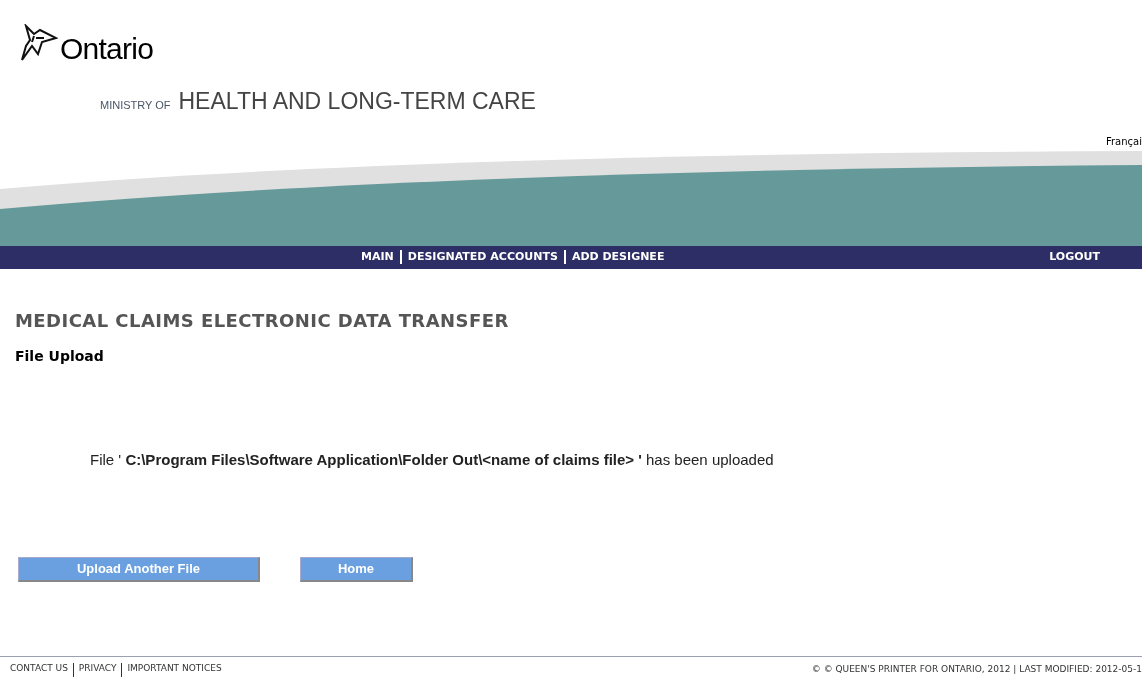 This screenshot has width=1142, height=677. Describe the element at coordinates (135, 105) in the screenshot. I see `ministry-prefix: MINISTRY OF` at that location.